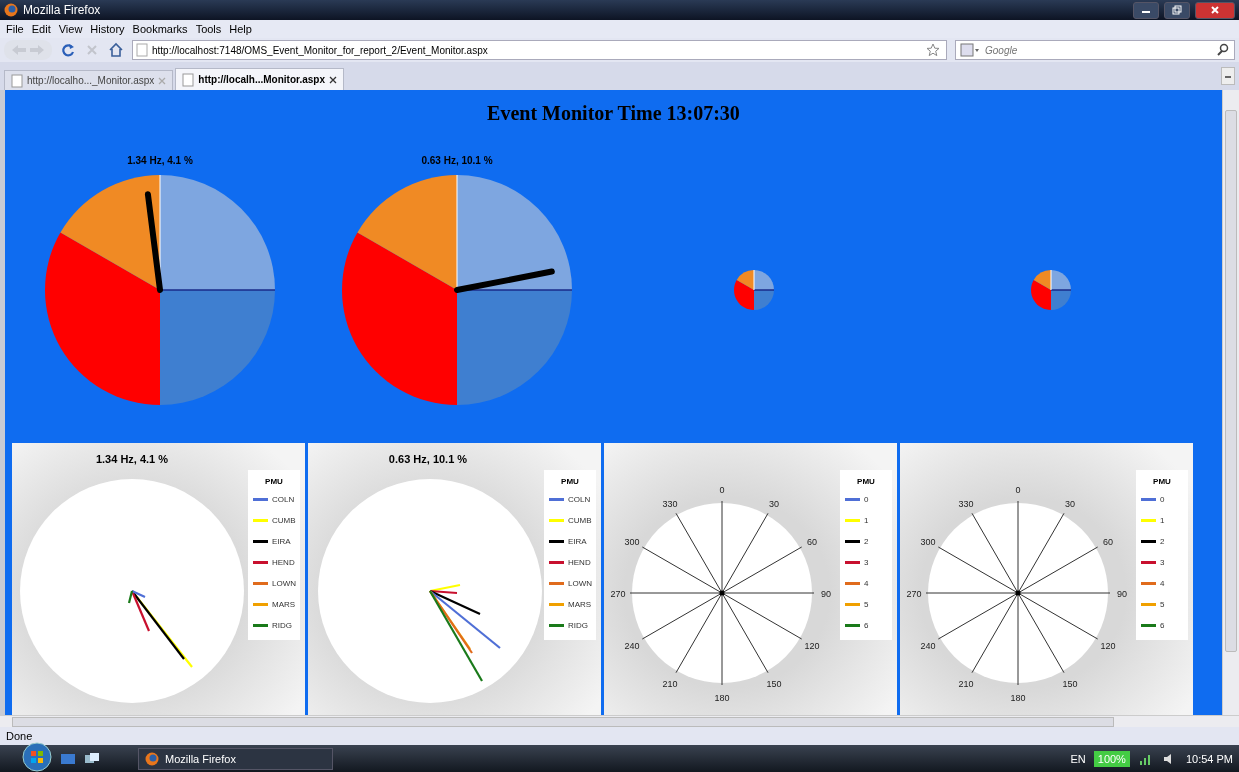 The width and height of the screenshot is (1239, 772). I want to click on restore-button, so click(1177, 10).